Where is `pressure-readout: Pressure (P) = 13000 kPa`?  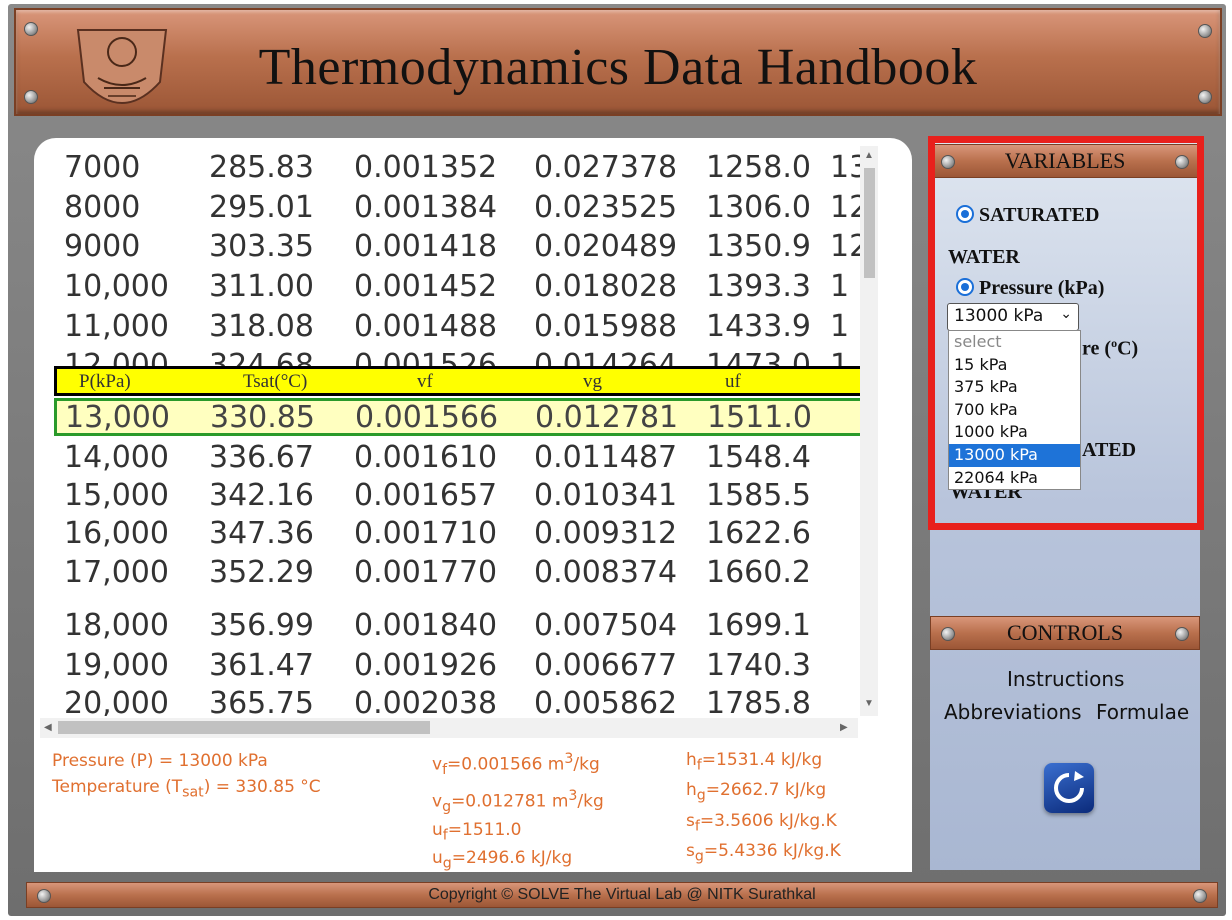 pressure-readout: Pressure (P) = 13000 kPa is located at coordinates (160, 761).